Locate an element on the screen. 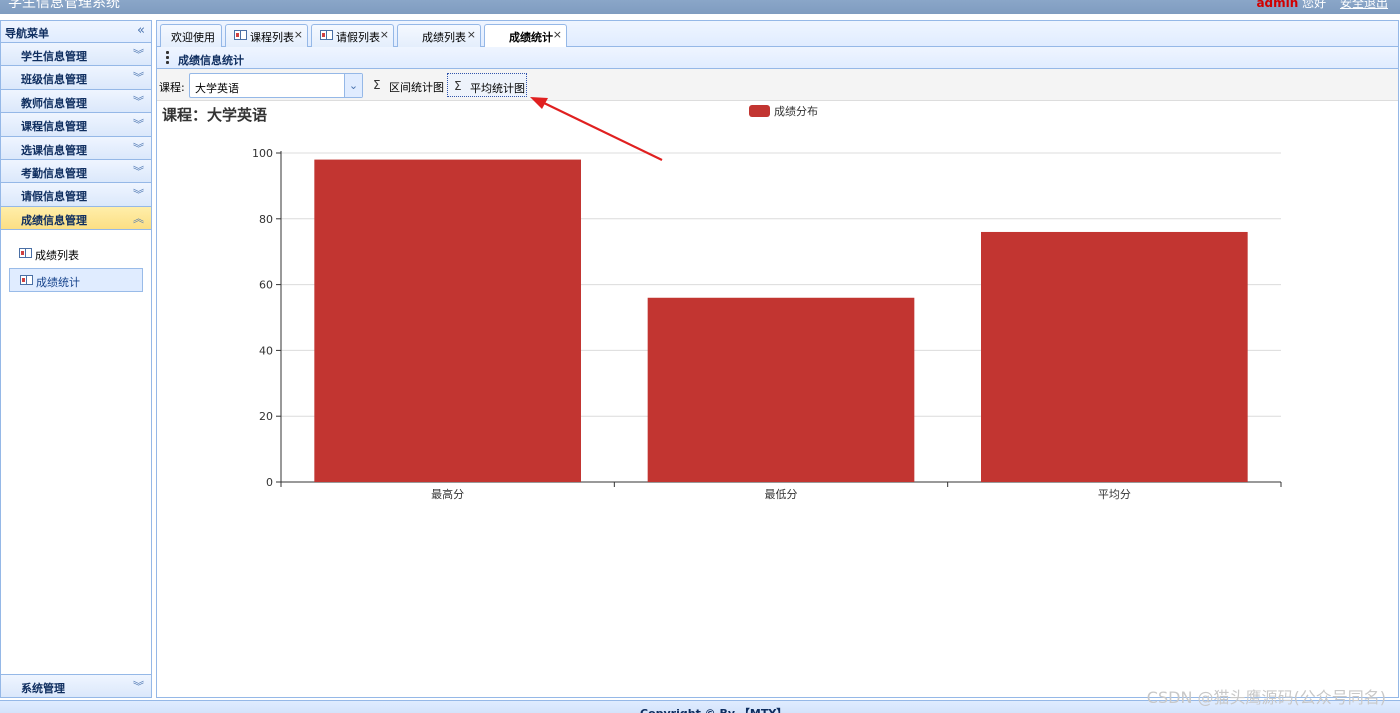 Image resolution: width=1400 pixels, height=713 pixels. sidebar-item-leave: 请假信息管理 ︾ is located at coordinates (76, 195).